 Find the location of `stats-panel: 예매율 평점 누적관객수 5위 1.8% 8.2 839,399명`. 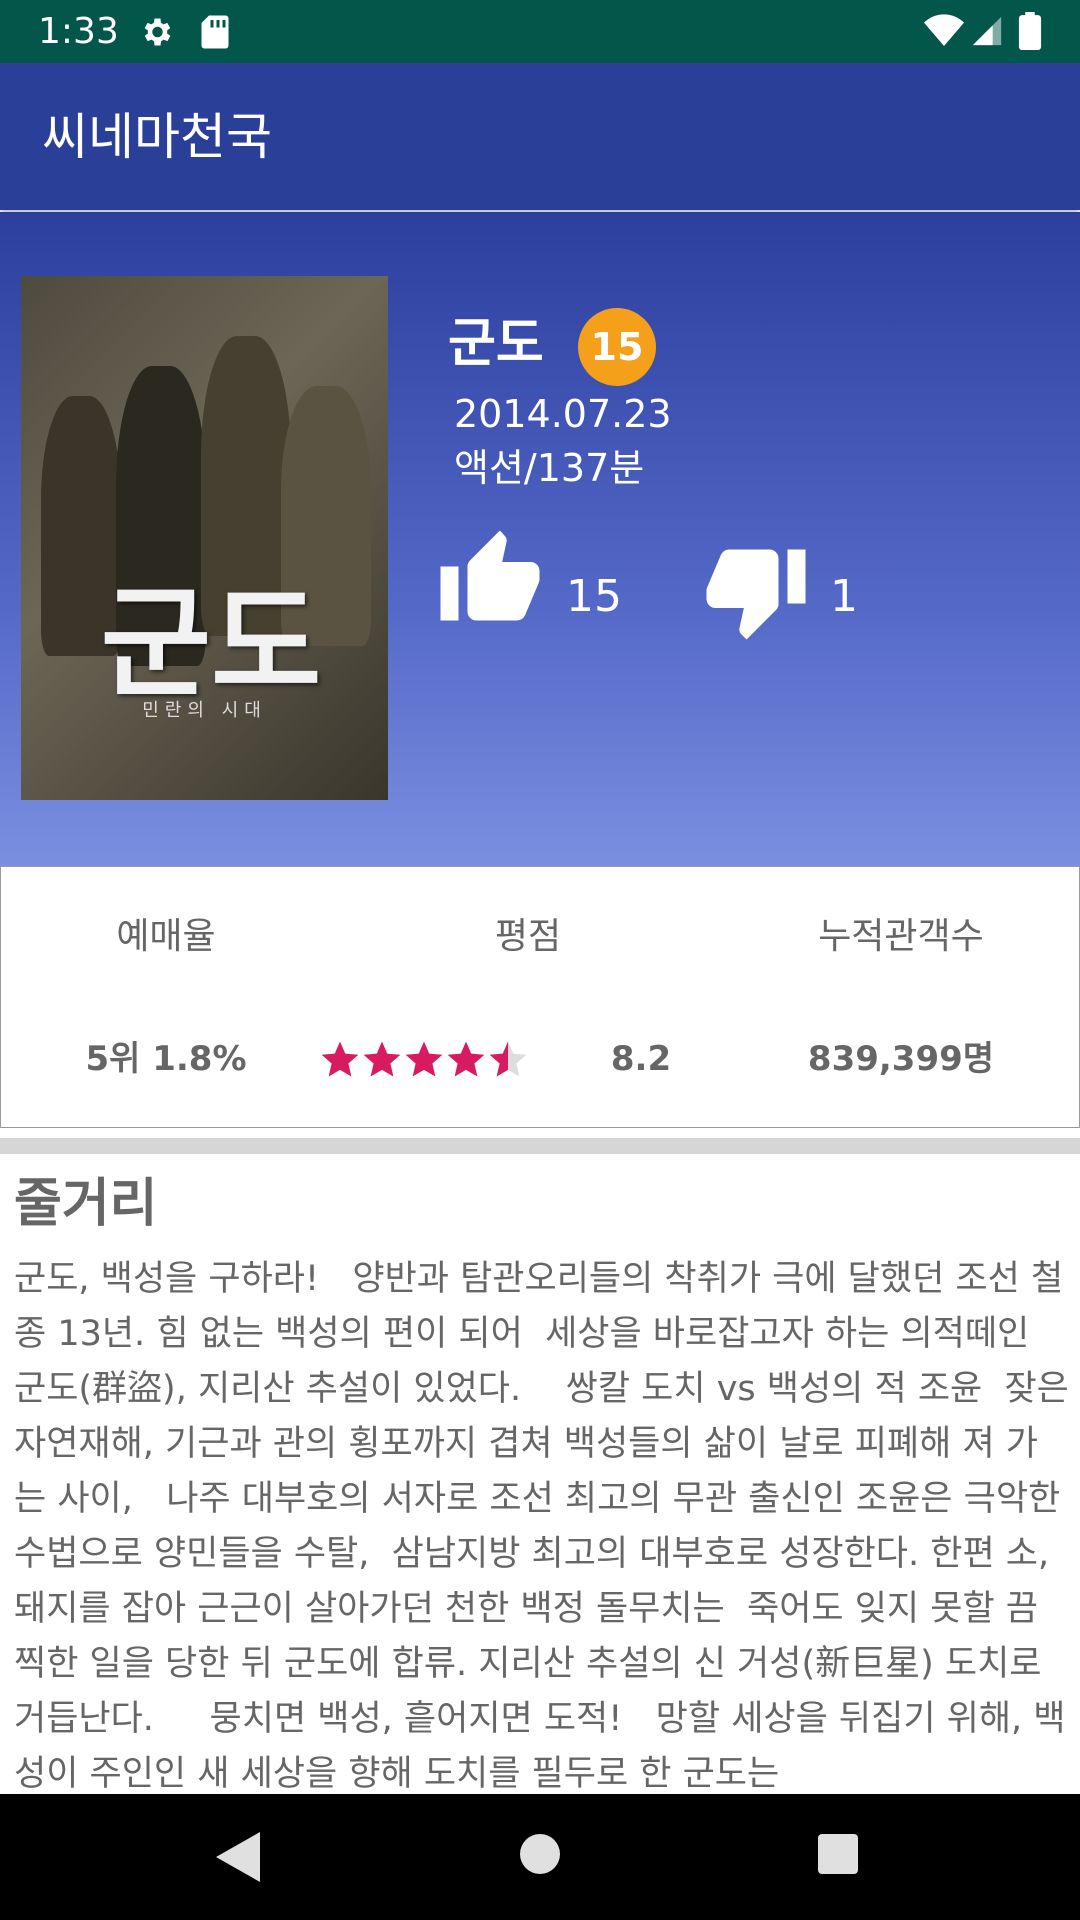

stats-panel: 예매율 평점 누적관객수 5위 1.8% 8.2 839,399명 is located at coordinates (540, 997).